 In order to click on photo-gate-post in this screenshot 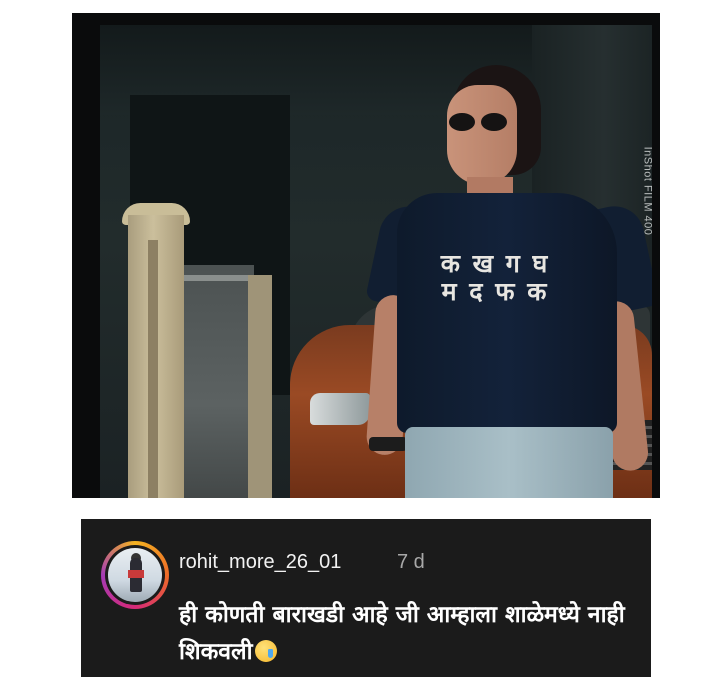, I will do `click(260, 386)`.